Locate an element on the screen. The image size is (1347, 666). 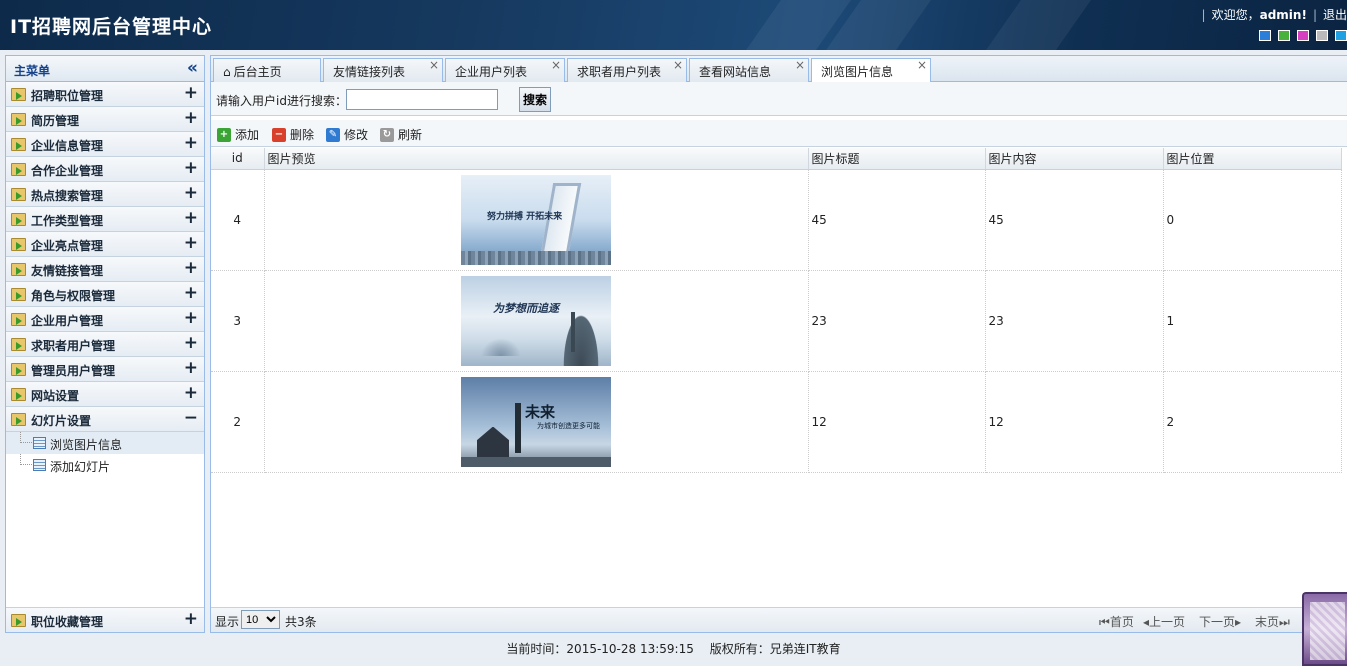
tab: 浏览图片信息 × is located at coordinates (871, 70).